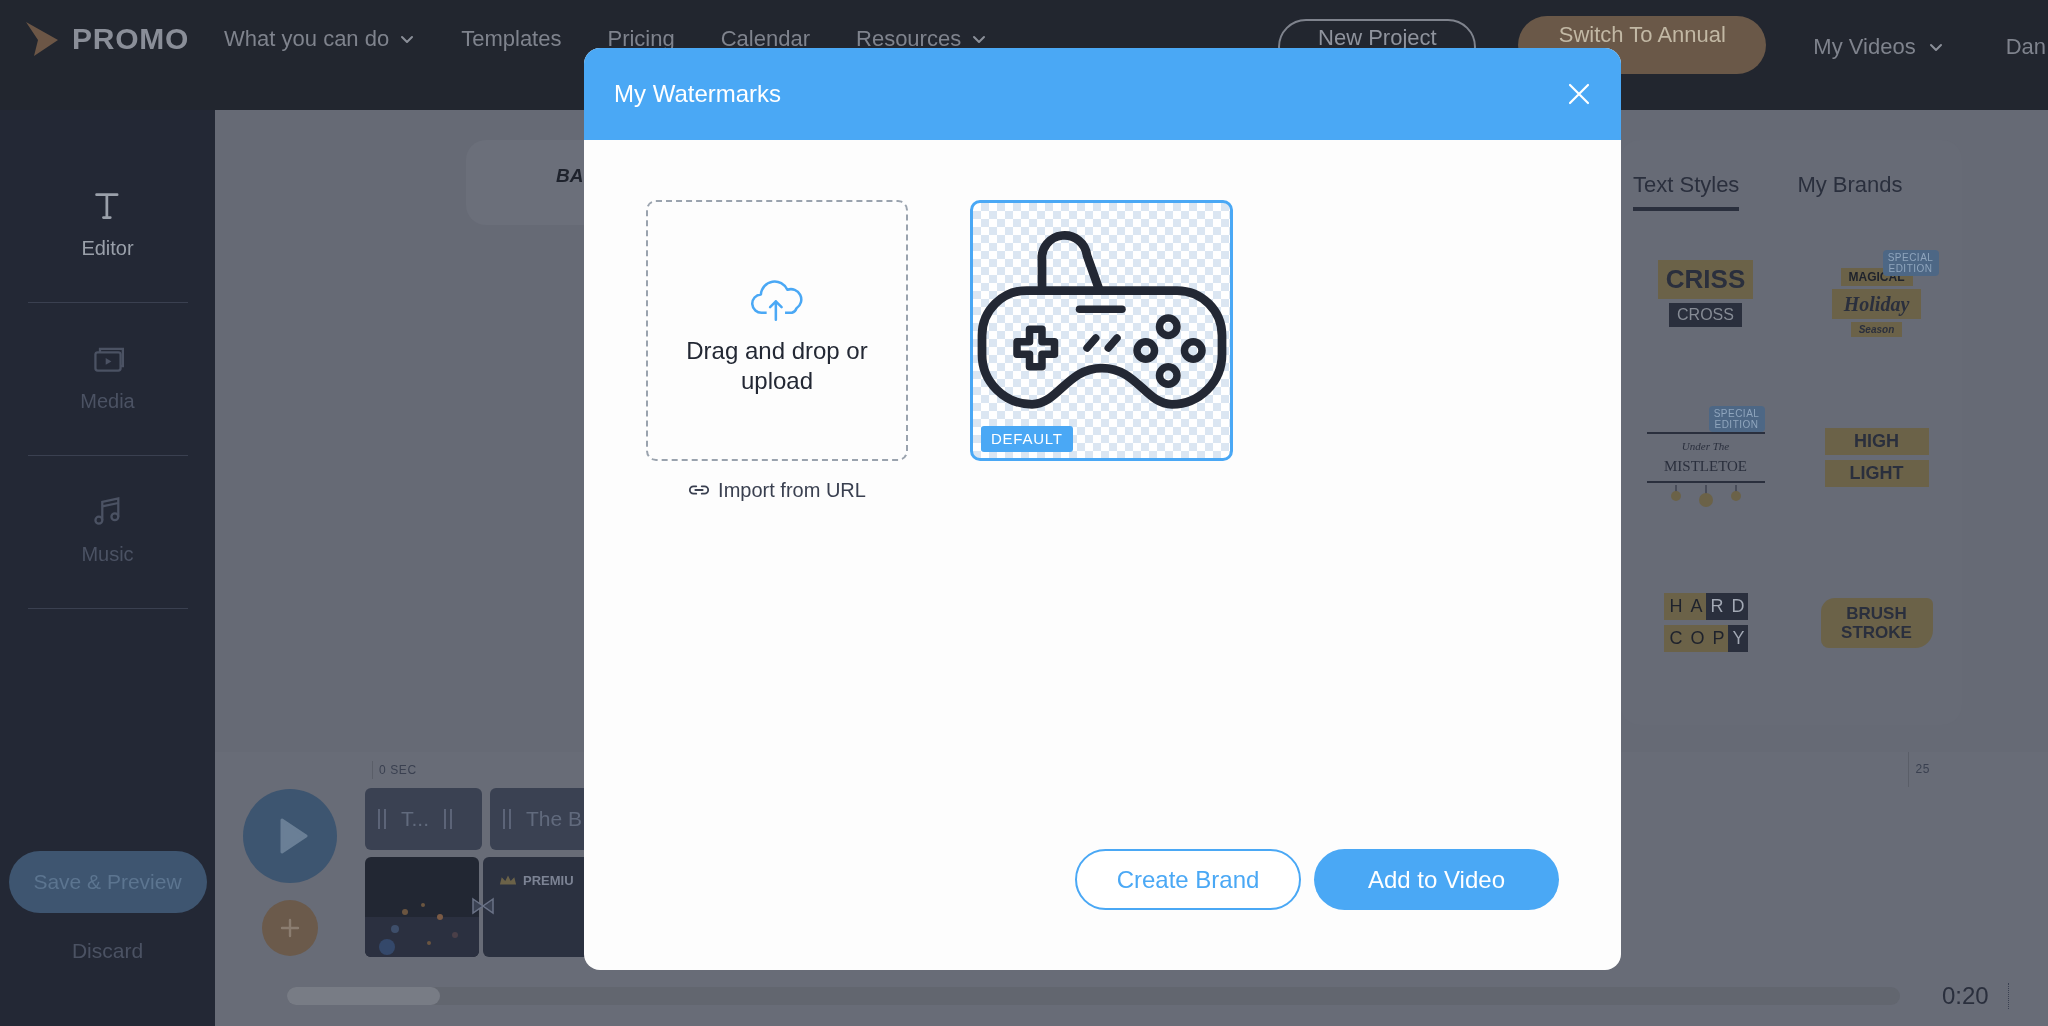 This screenshot has width=2048, height=1026. What do you see at coordinates (1876, 303) in the screenshot?
I see `style-text: Holiday` at bounding box center [1876, 303].